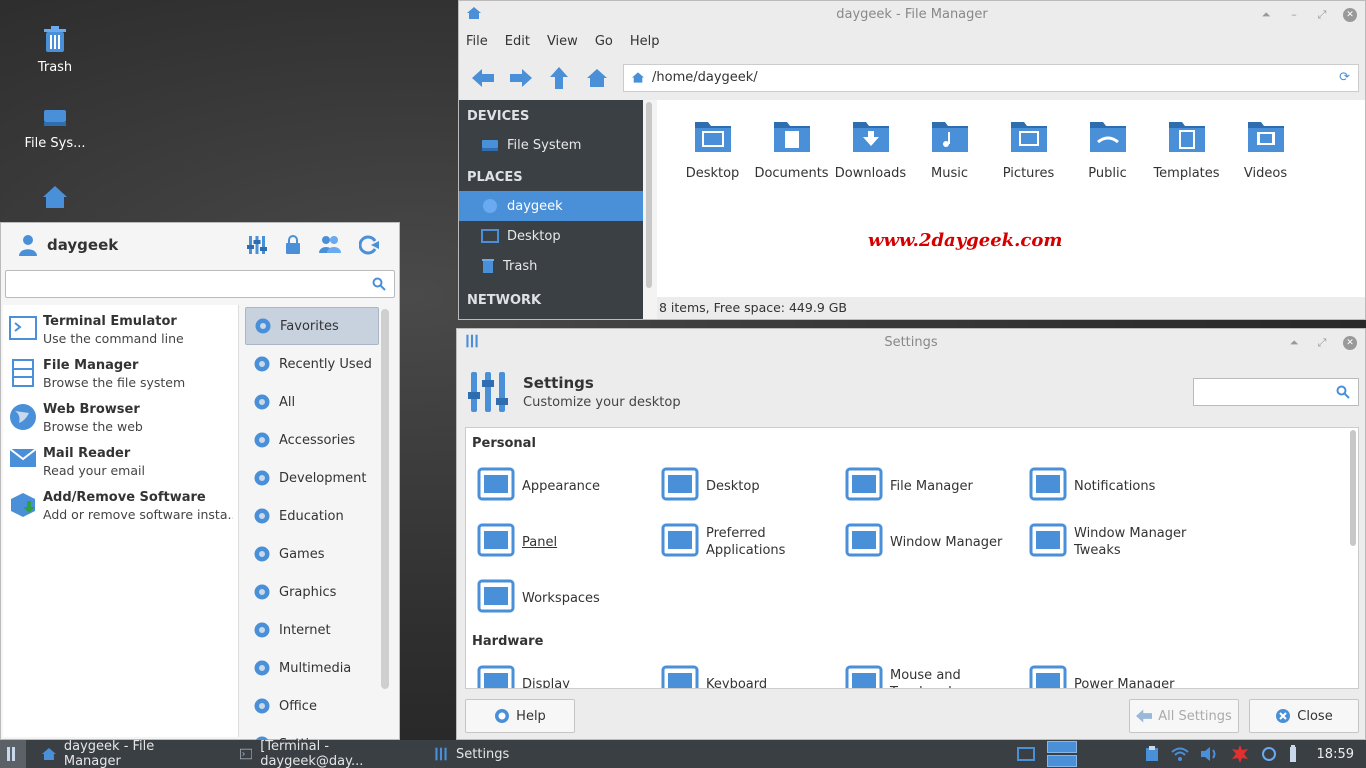 This screenshot has width=1366, height=768. I want to click on sidebar-splitter, so click(650, 209).